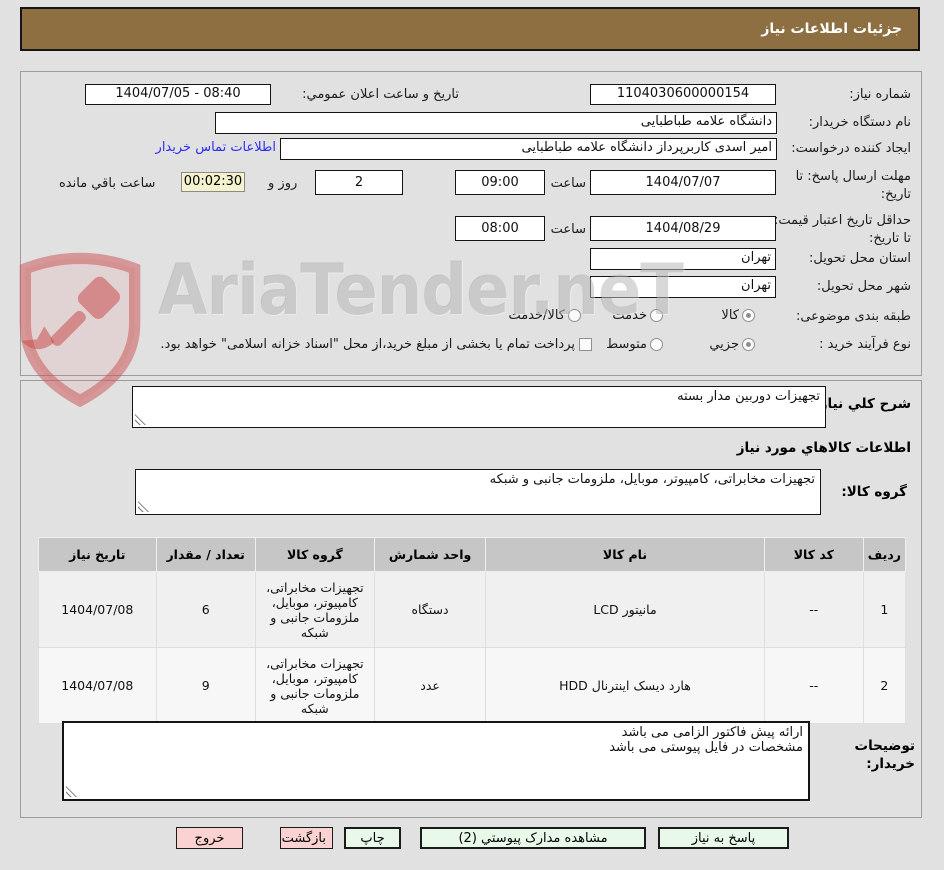 This screenshot has height=870, width=944. I want to click on need-number-field: 1104030600000154, so click(683, 94).